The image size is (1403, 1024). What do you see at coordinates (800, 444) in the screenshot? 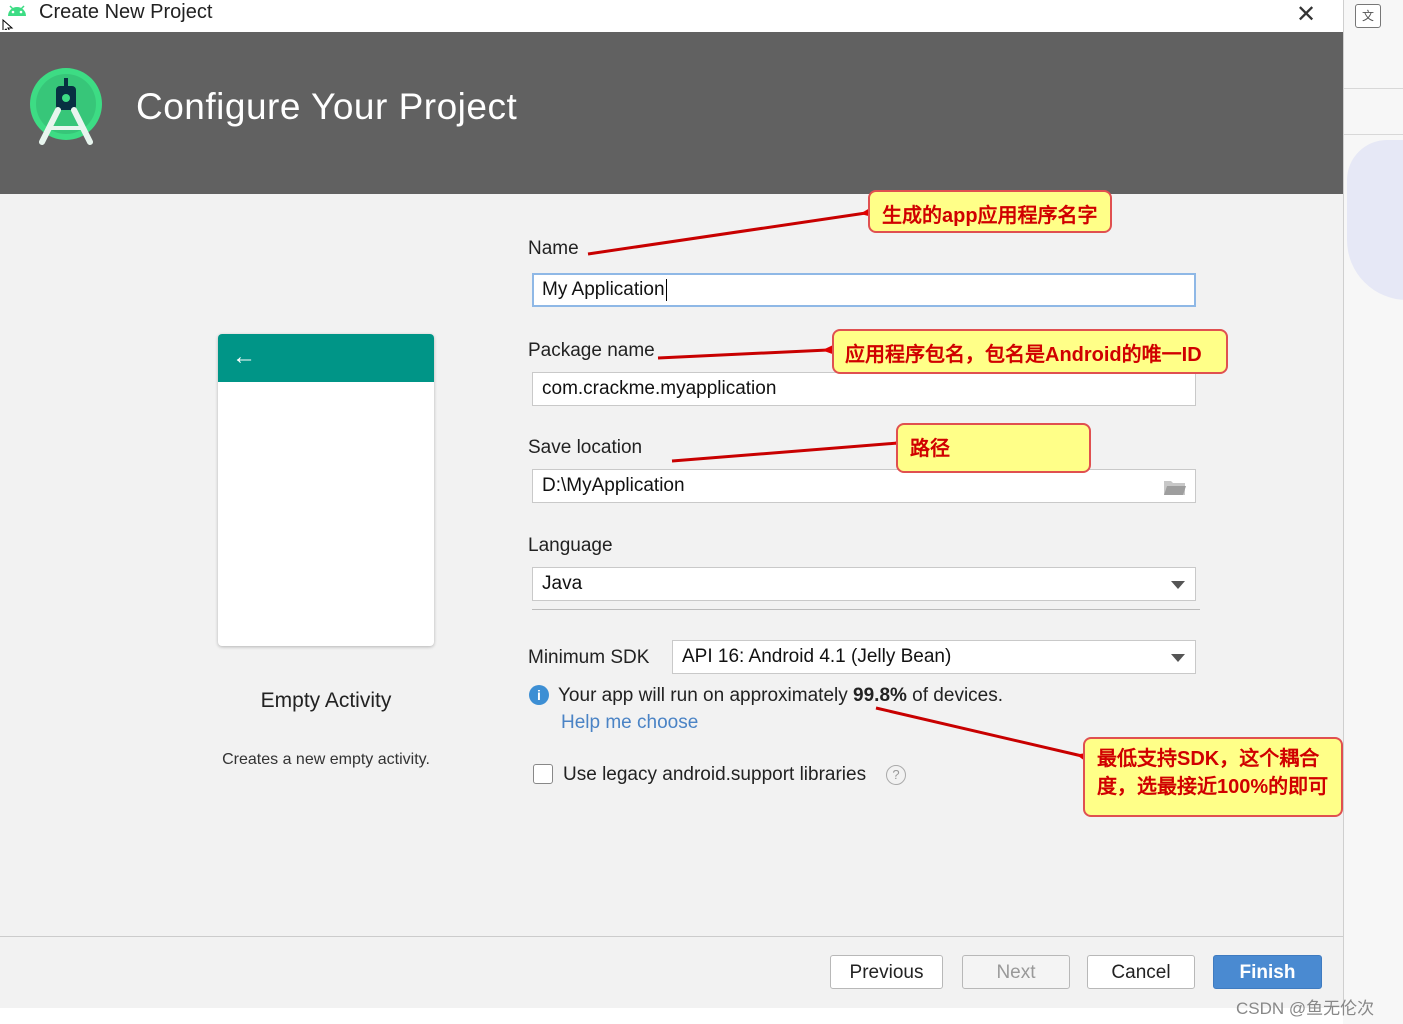
I see `arrow-to-save-location` at bounding box center [800, 444].